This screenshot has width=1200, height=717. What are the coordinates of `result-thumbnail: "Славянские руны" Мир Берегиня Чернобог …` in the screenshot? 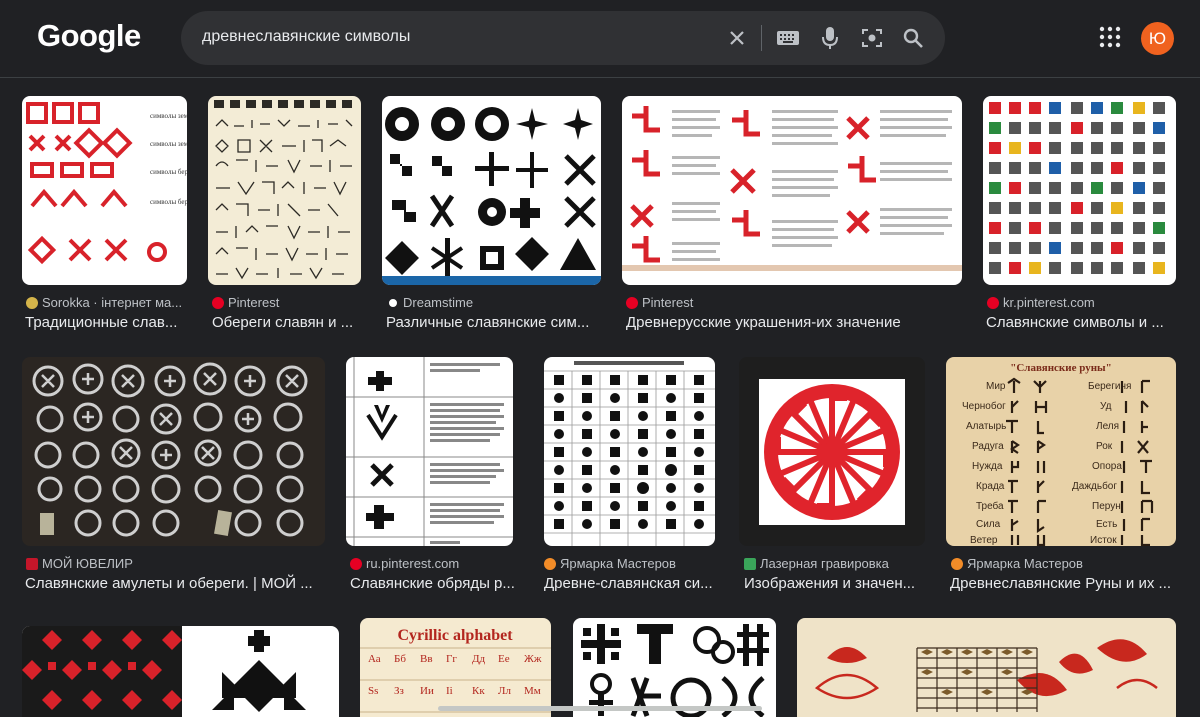 It's located at (1061, 451).